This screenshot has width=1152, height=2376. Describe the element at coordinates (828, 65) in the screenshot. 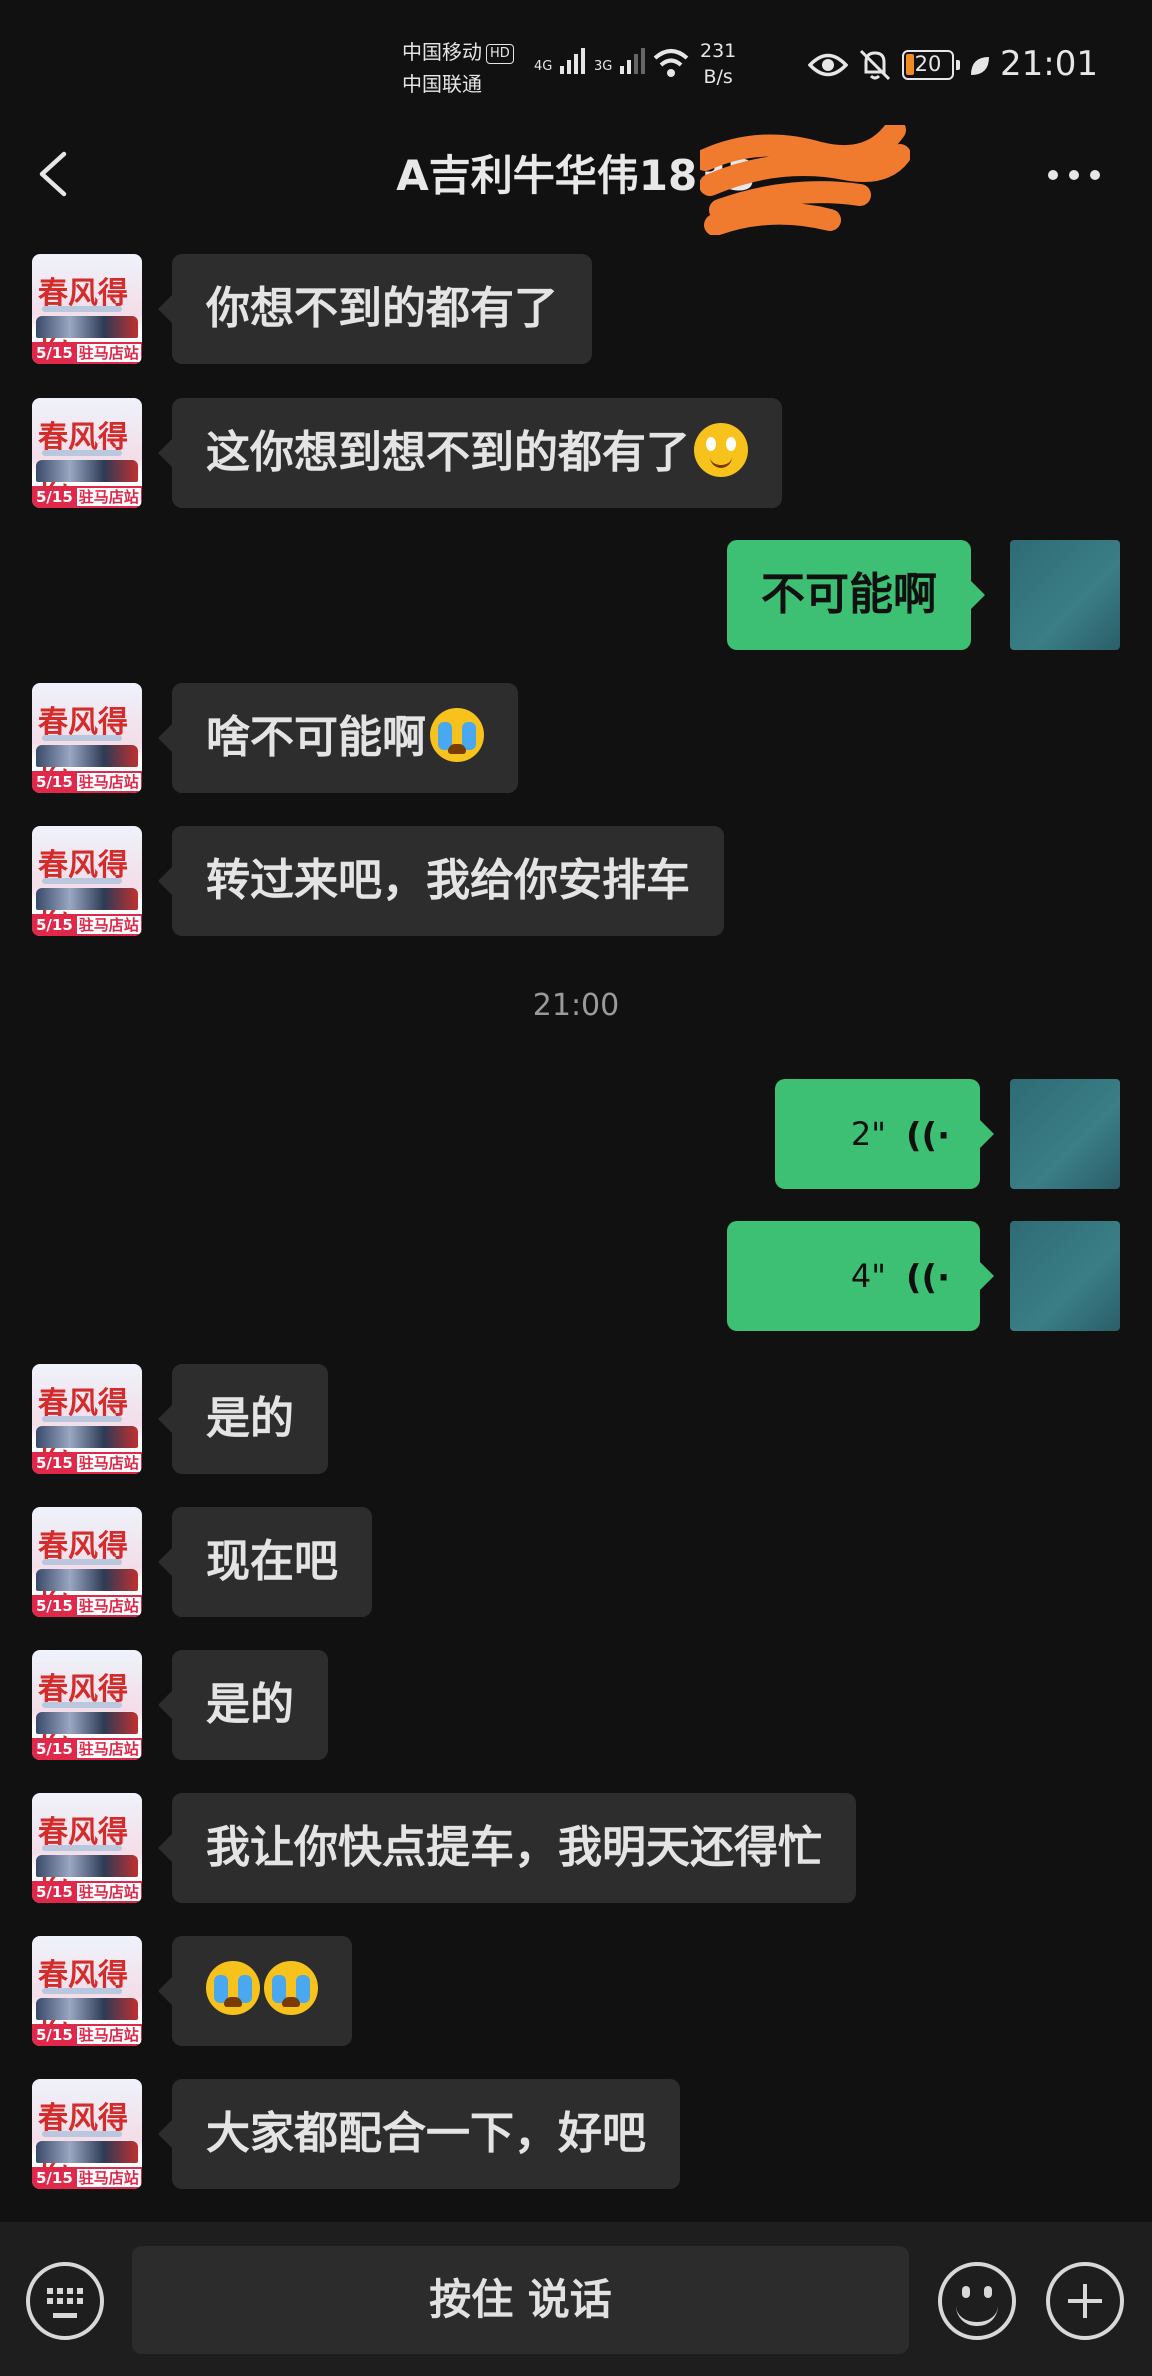

I see `eye-icon` at that location.